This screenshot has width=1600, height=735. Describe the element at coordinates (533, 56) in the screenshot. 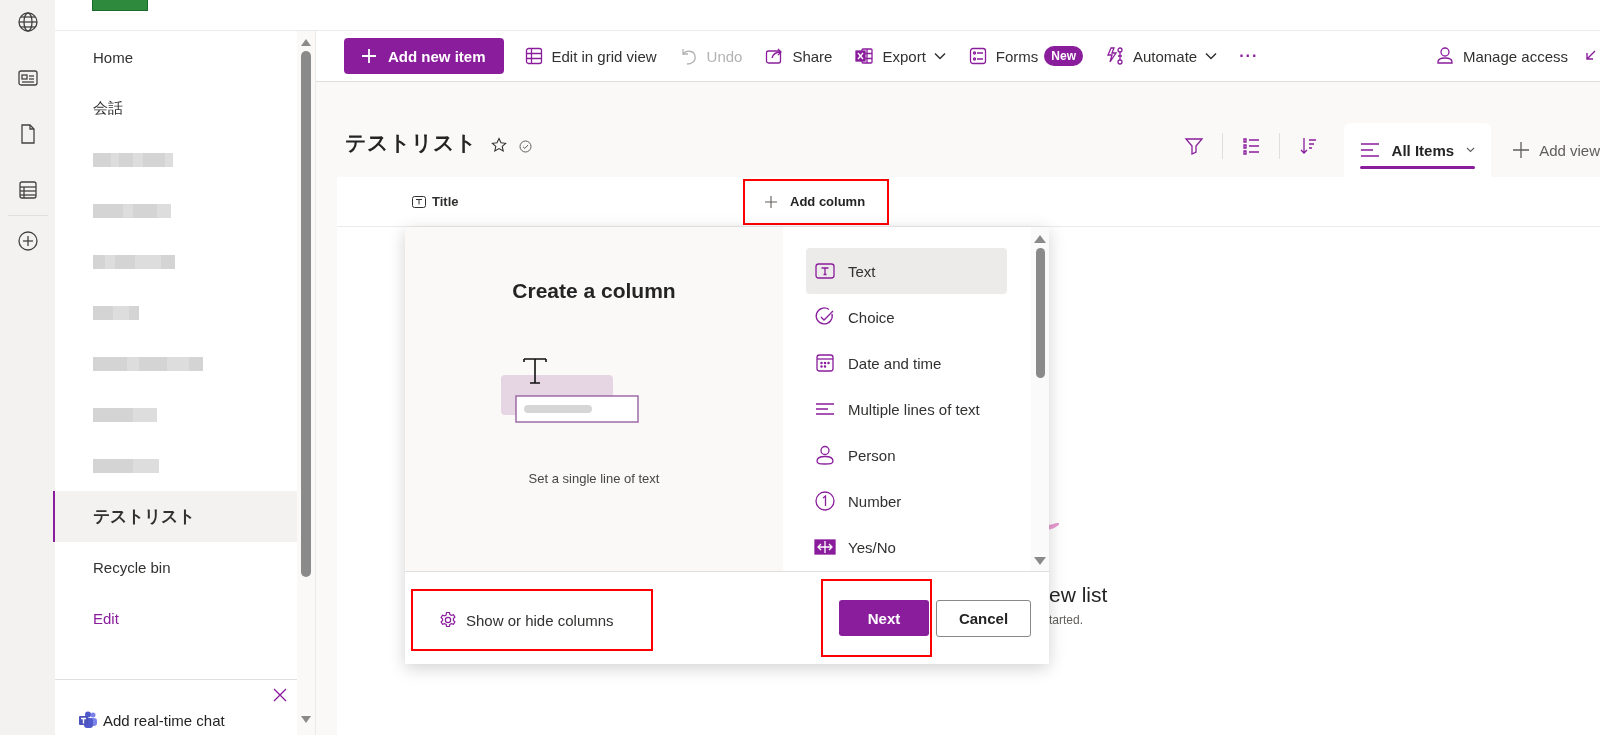

I see `grid-icon` at that location.